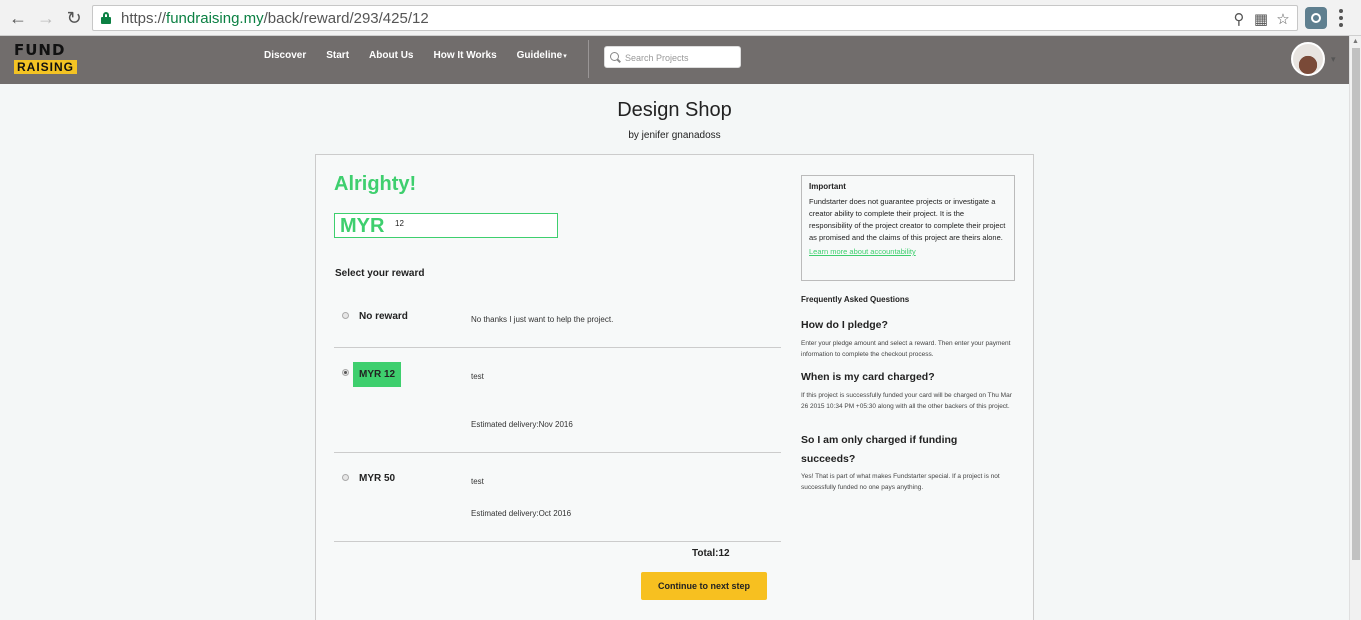 The image size is (1361, 620). What do you see at coordinates (465, 55) in the screenshot?
I see `nav-how-it-works: How It Works` at bounding box center [465, 55].